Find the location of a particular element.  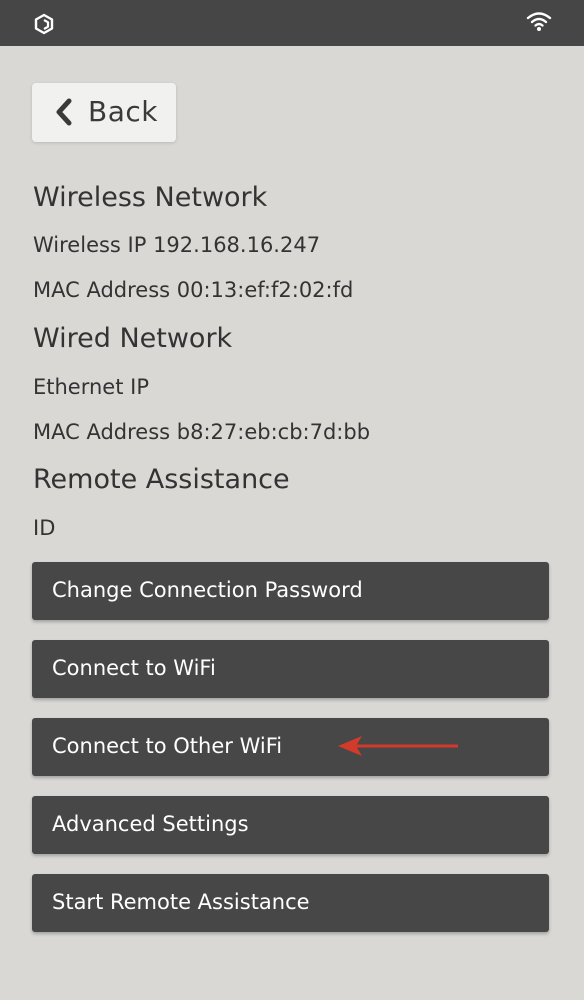

button-label: Start Remote Assistance is located at coordinates (181, 902).